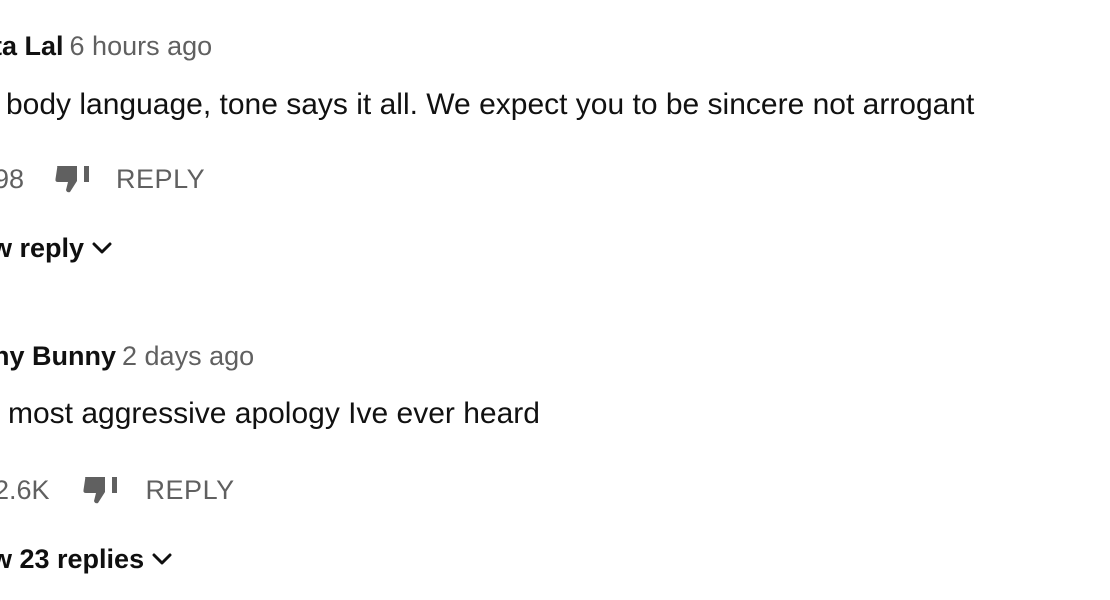  I want to click on like-count: 98, so click(12, 178).